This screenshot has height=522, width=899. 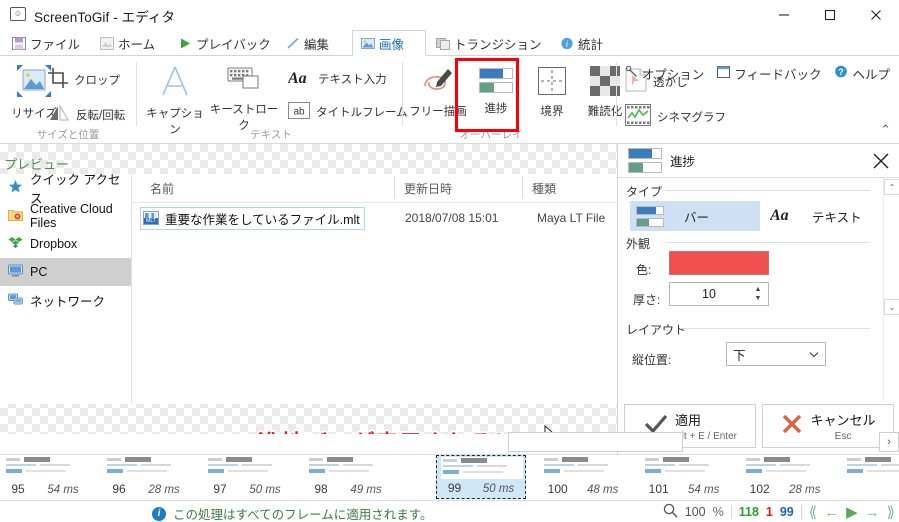 I want to click on cancel-label: キャンセル, so click(x=843, y=420).